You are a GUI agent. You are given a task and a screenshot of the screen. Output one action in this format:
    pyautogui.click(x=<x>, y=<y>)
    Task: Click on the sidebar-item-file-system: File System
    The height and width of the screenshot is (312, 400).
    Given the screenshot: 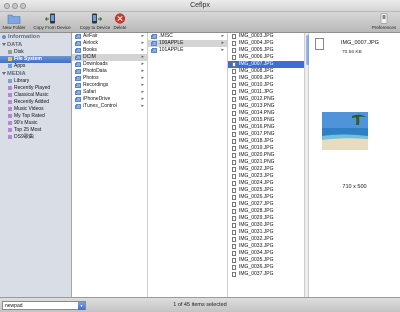 What is the action you would take?
    pyautogui.click(x=35, y=59)
    